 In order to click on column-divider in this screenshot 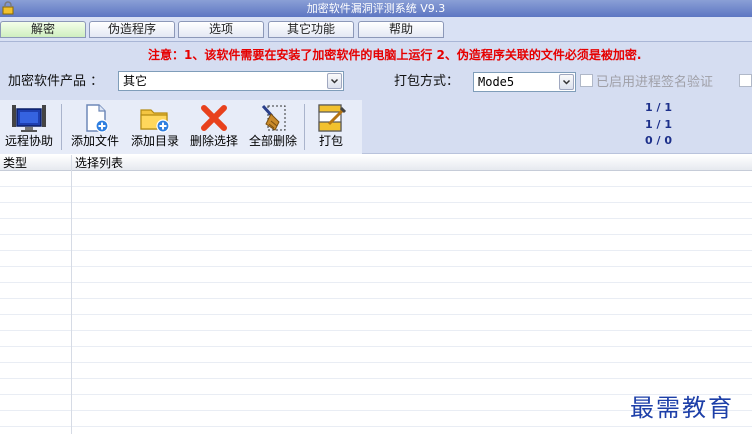, I will do `click(71, 294)`.